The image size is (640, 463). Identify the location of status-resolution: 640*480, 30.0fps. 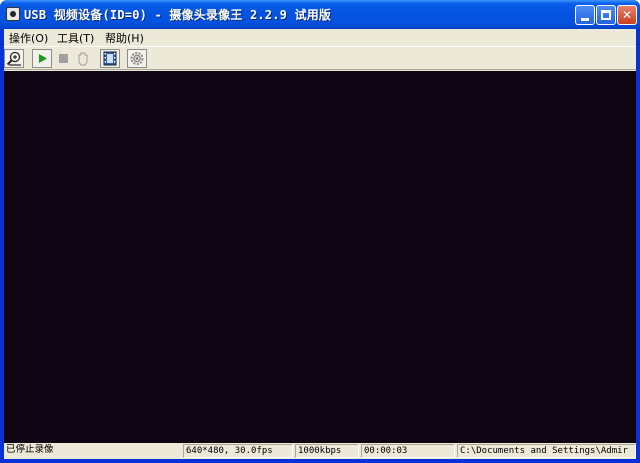
(238, 451).